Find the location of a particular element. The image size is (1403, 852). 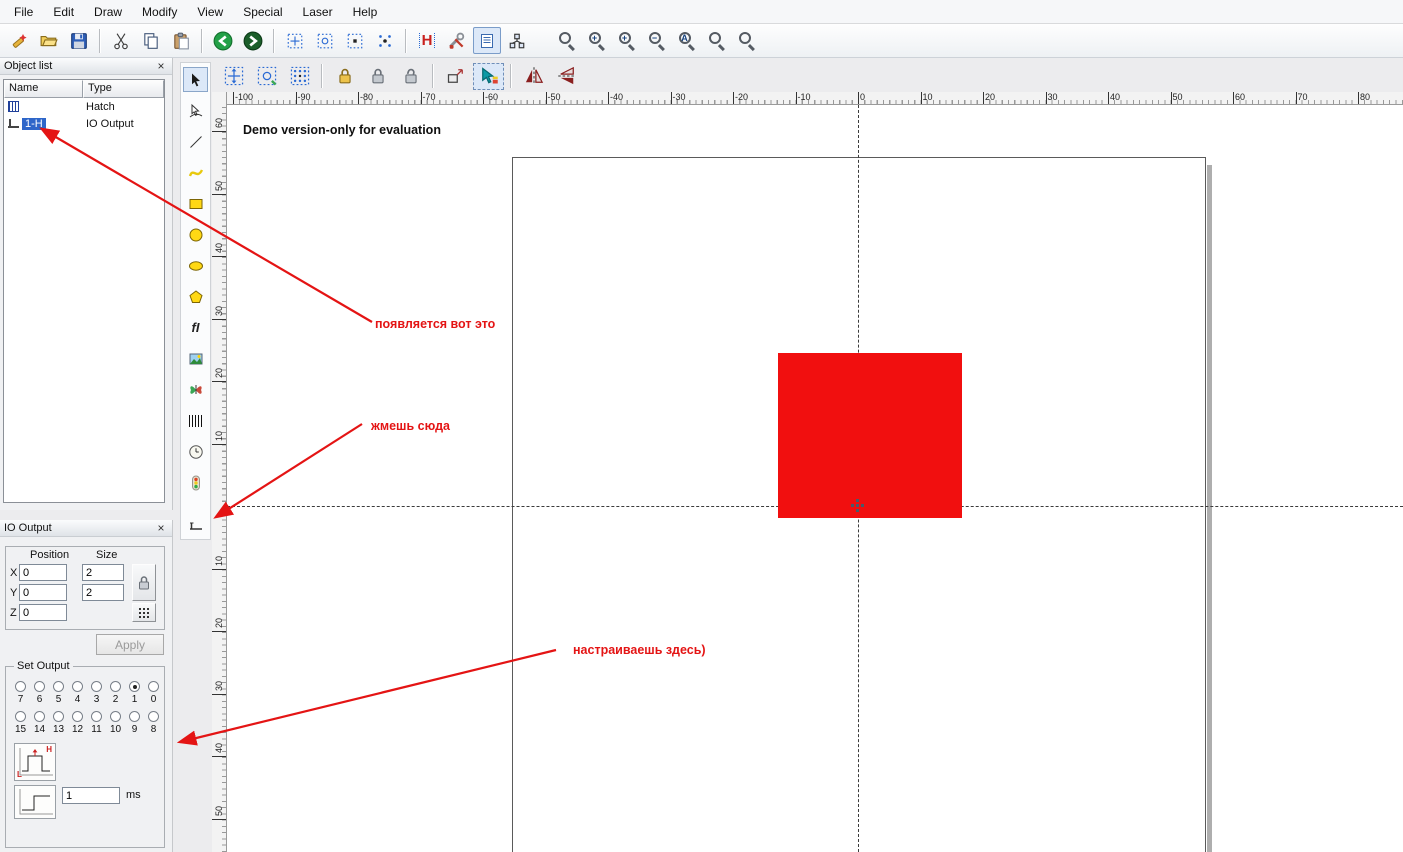

mirror-horizontal-icon is located at coordinates (533, 76).